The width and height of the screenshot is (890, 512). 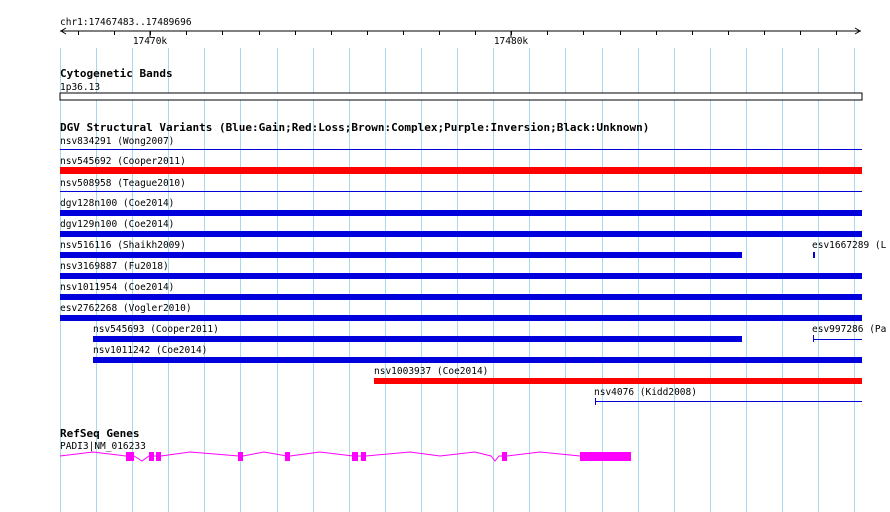 What do you see at coordinates (117, 287) in the screenshot?
I see `variant-label: nsv1011954 (Coe2014)` at bounding box center [117, 287].